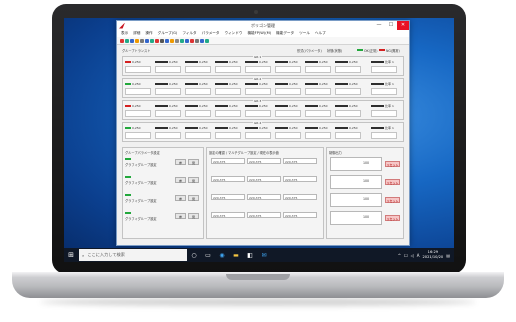  I want to click on window-titlebar: ポリゴン管理 — ☐ ✕, so click(263, 25).